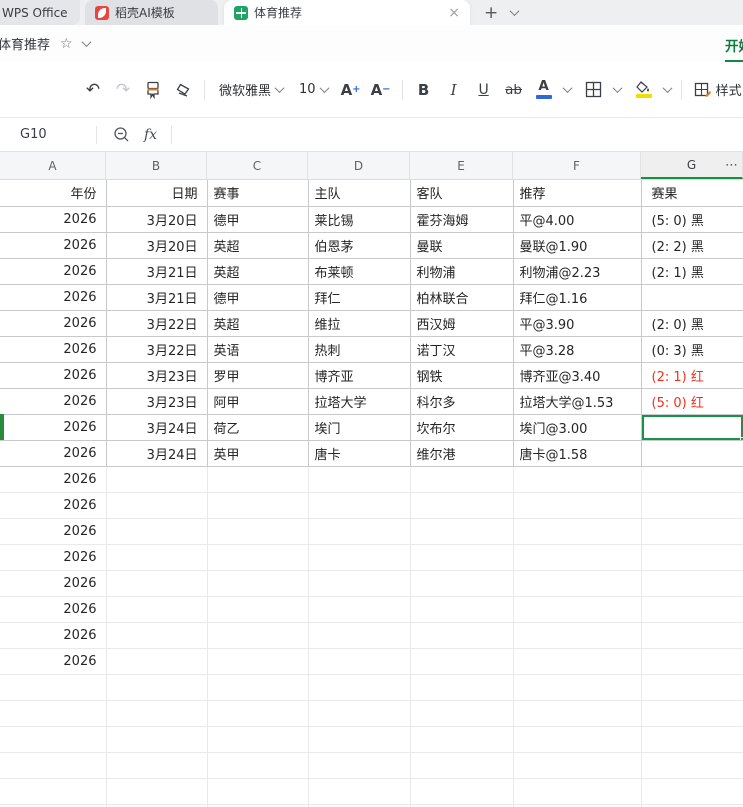 The height and width of the screenshot is (807, 743). I want to click on cell-D4: 布莱顿, so click(359, 271).